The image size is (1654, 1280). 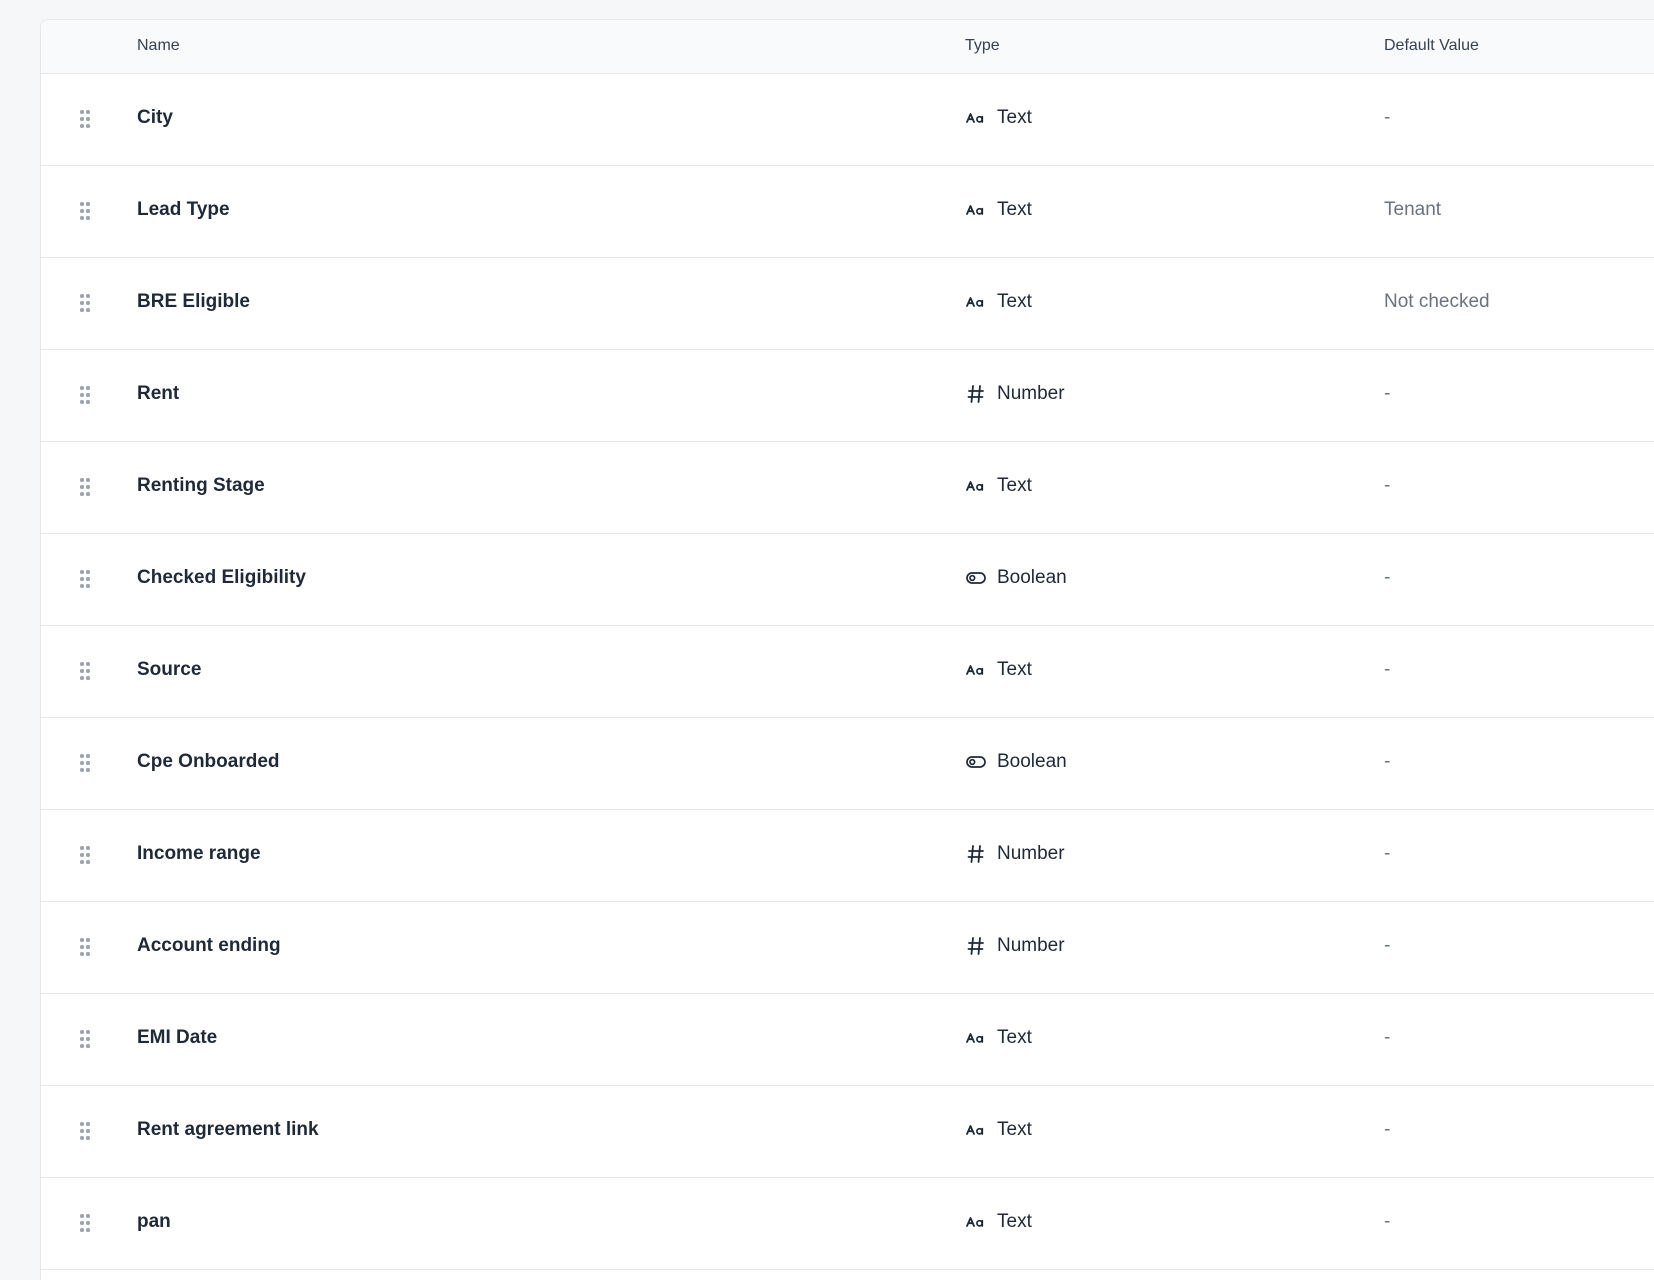 I want to click on field-name: City, so click(x=155, y=117).